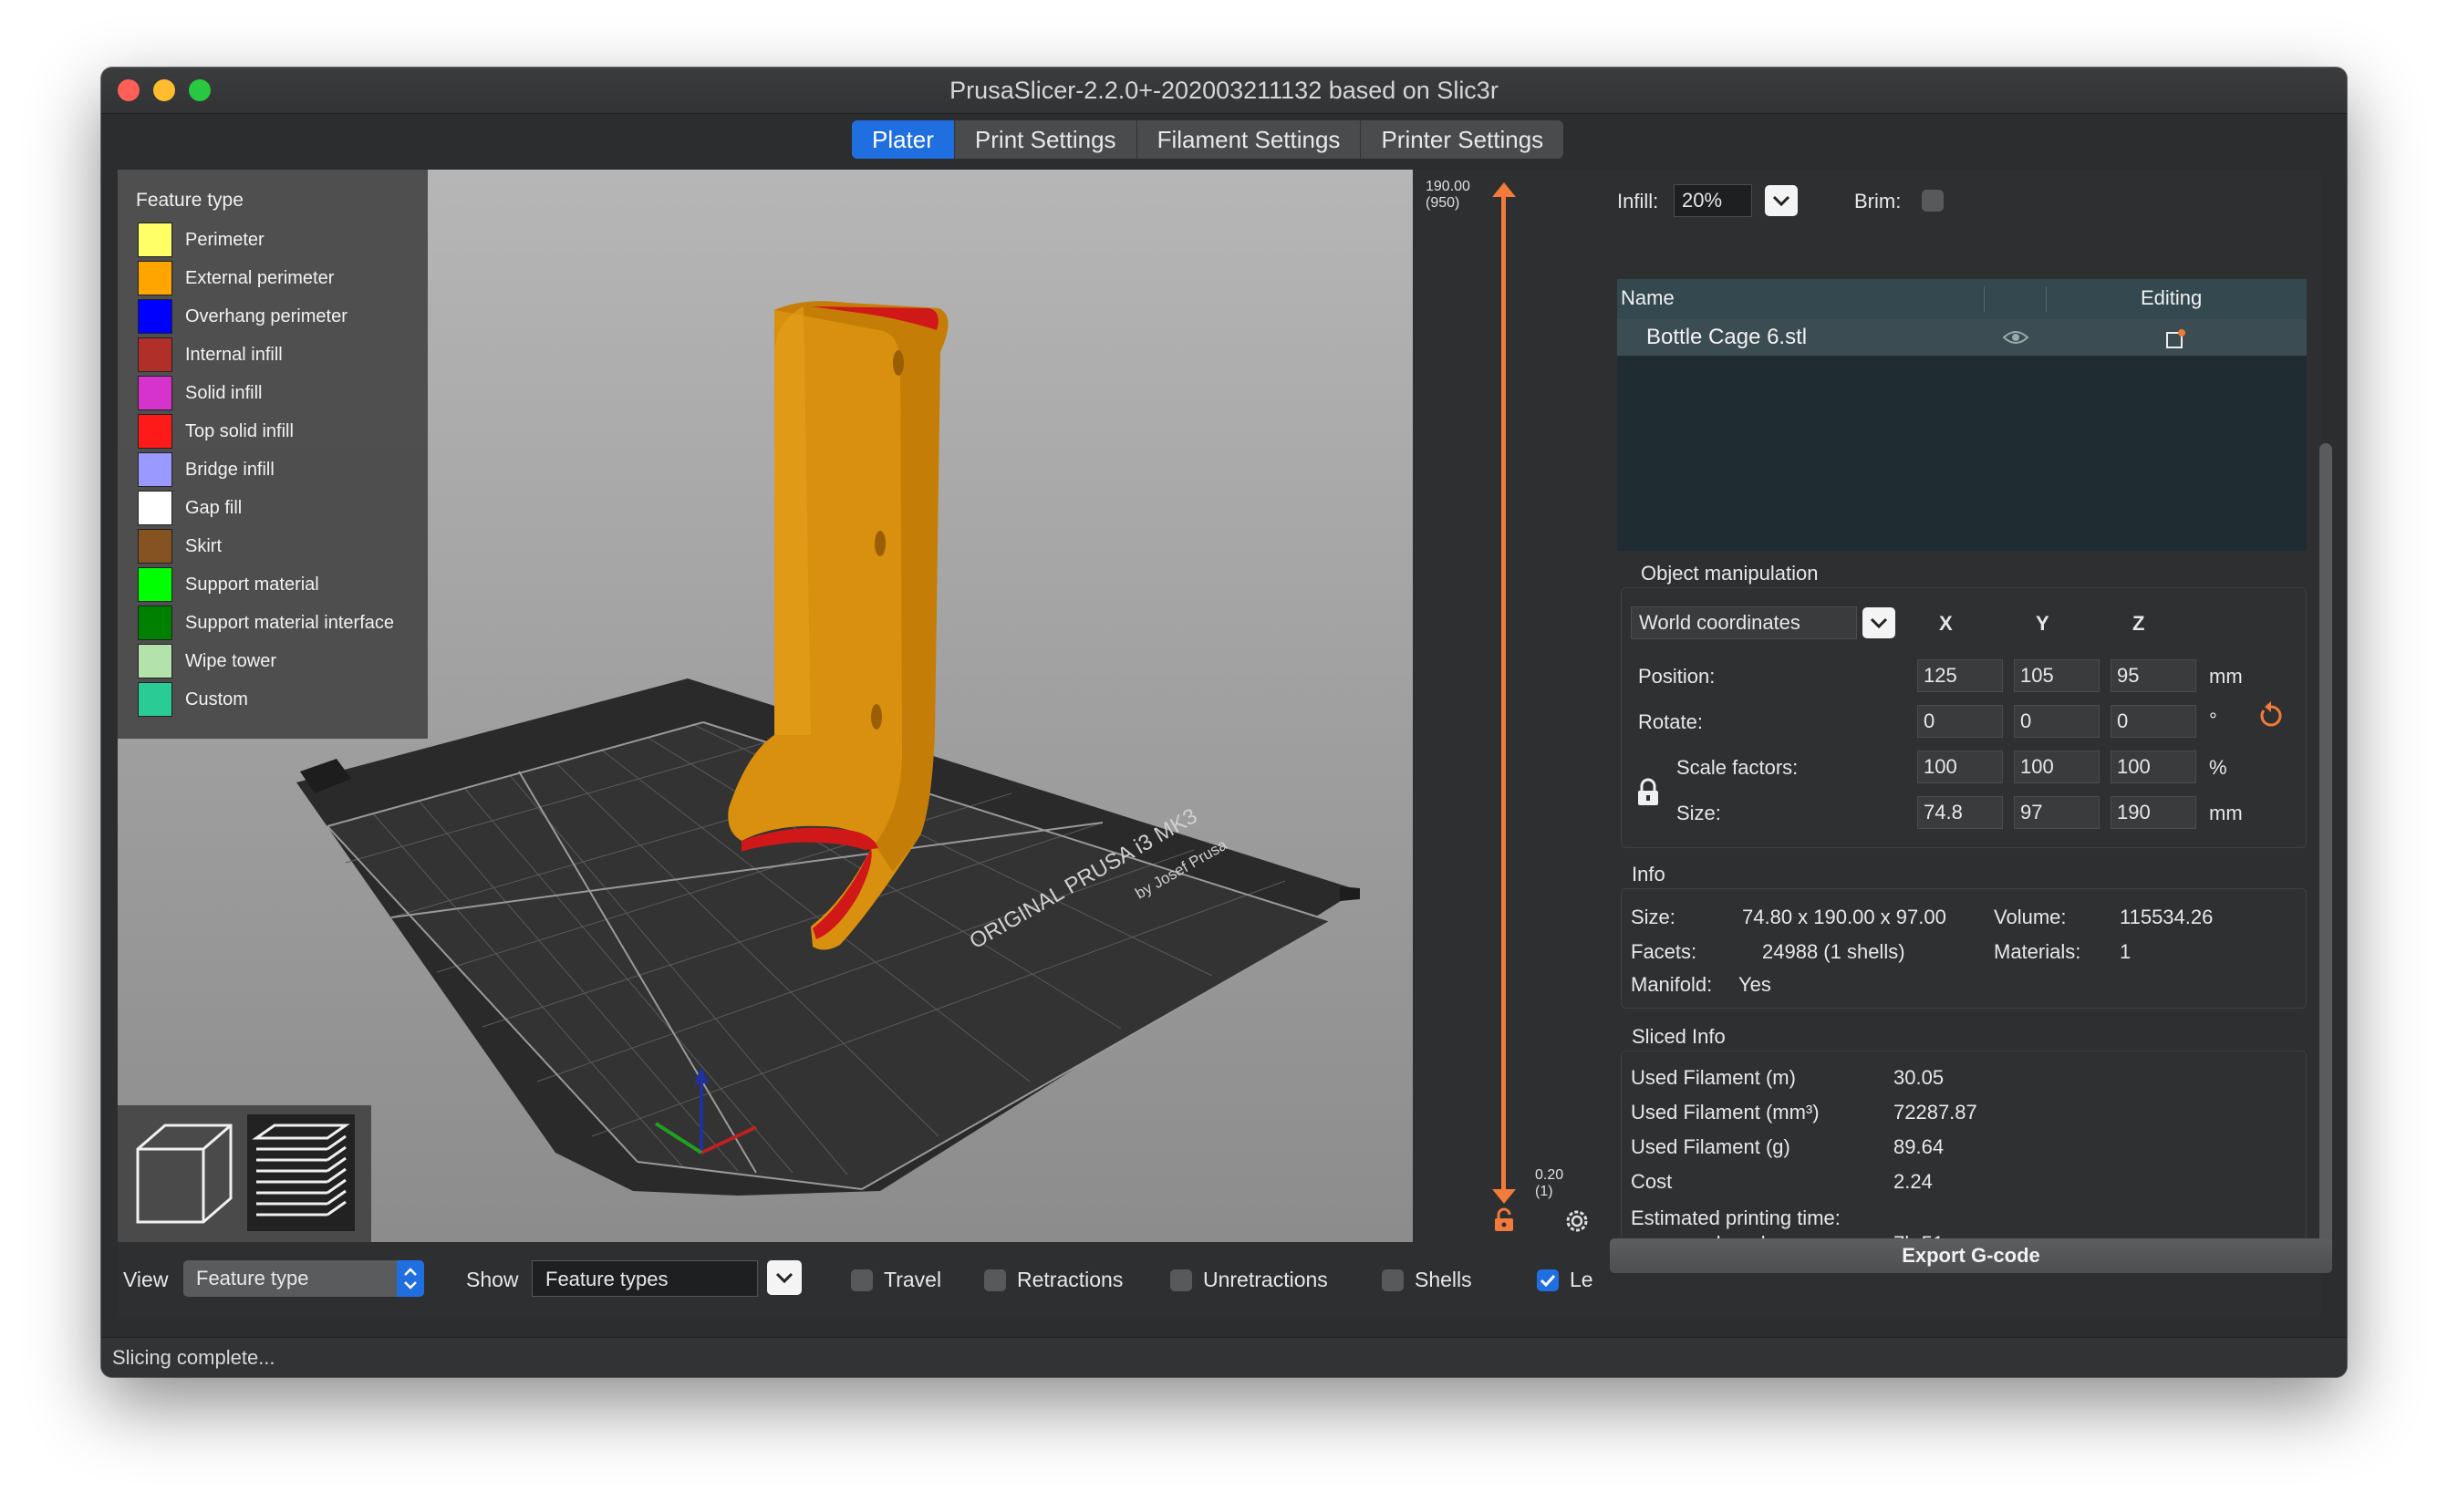 This screenshot has width=2448, height=1512. What do you see at coordinates (1933, 201) in the screenshot?
I see `brim-checkbox` at bounding box center [1933, 201].